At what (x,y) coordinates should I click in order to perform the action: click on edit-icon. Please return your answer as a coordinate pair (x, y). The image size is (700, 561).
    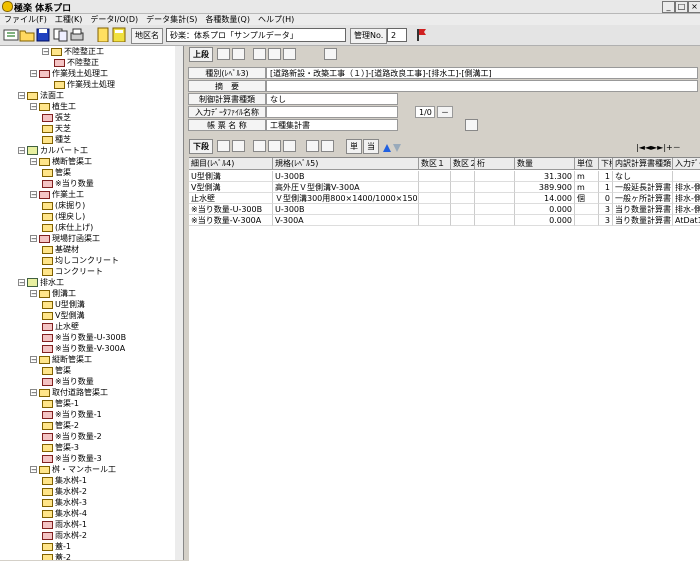
    Looking at the image, I should click on (223, 54).